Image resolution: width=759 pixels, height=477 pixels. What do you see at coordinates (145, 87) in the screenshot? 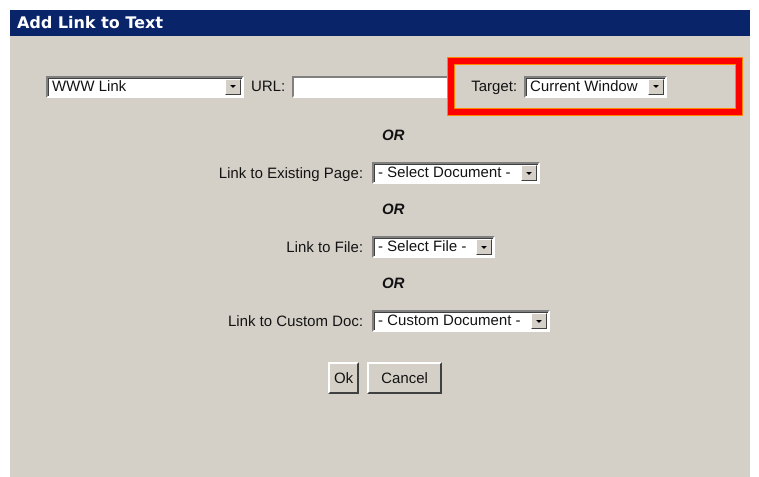
I see `dropdown: WWW Link` at bounding box center [145, 87].